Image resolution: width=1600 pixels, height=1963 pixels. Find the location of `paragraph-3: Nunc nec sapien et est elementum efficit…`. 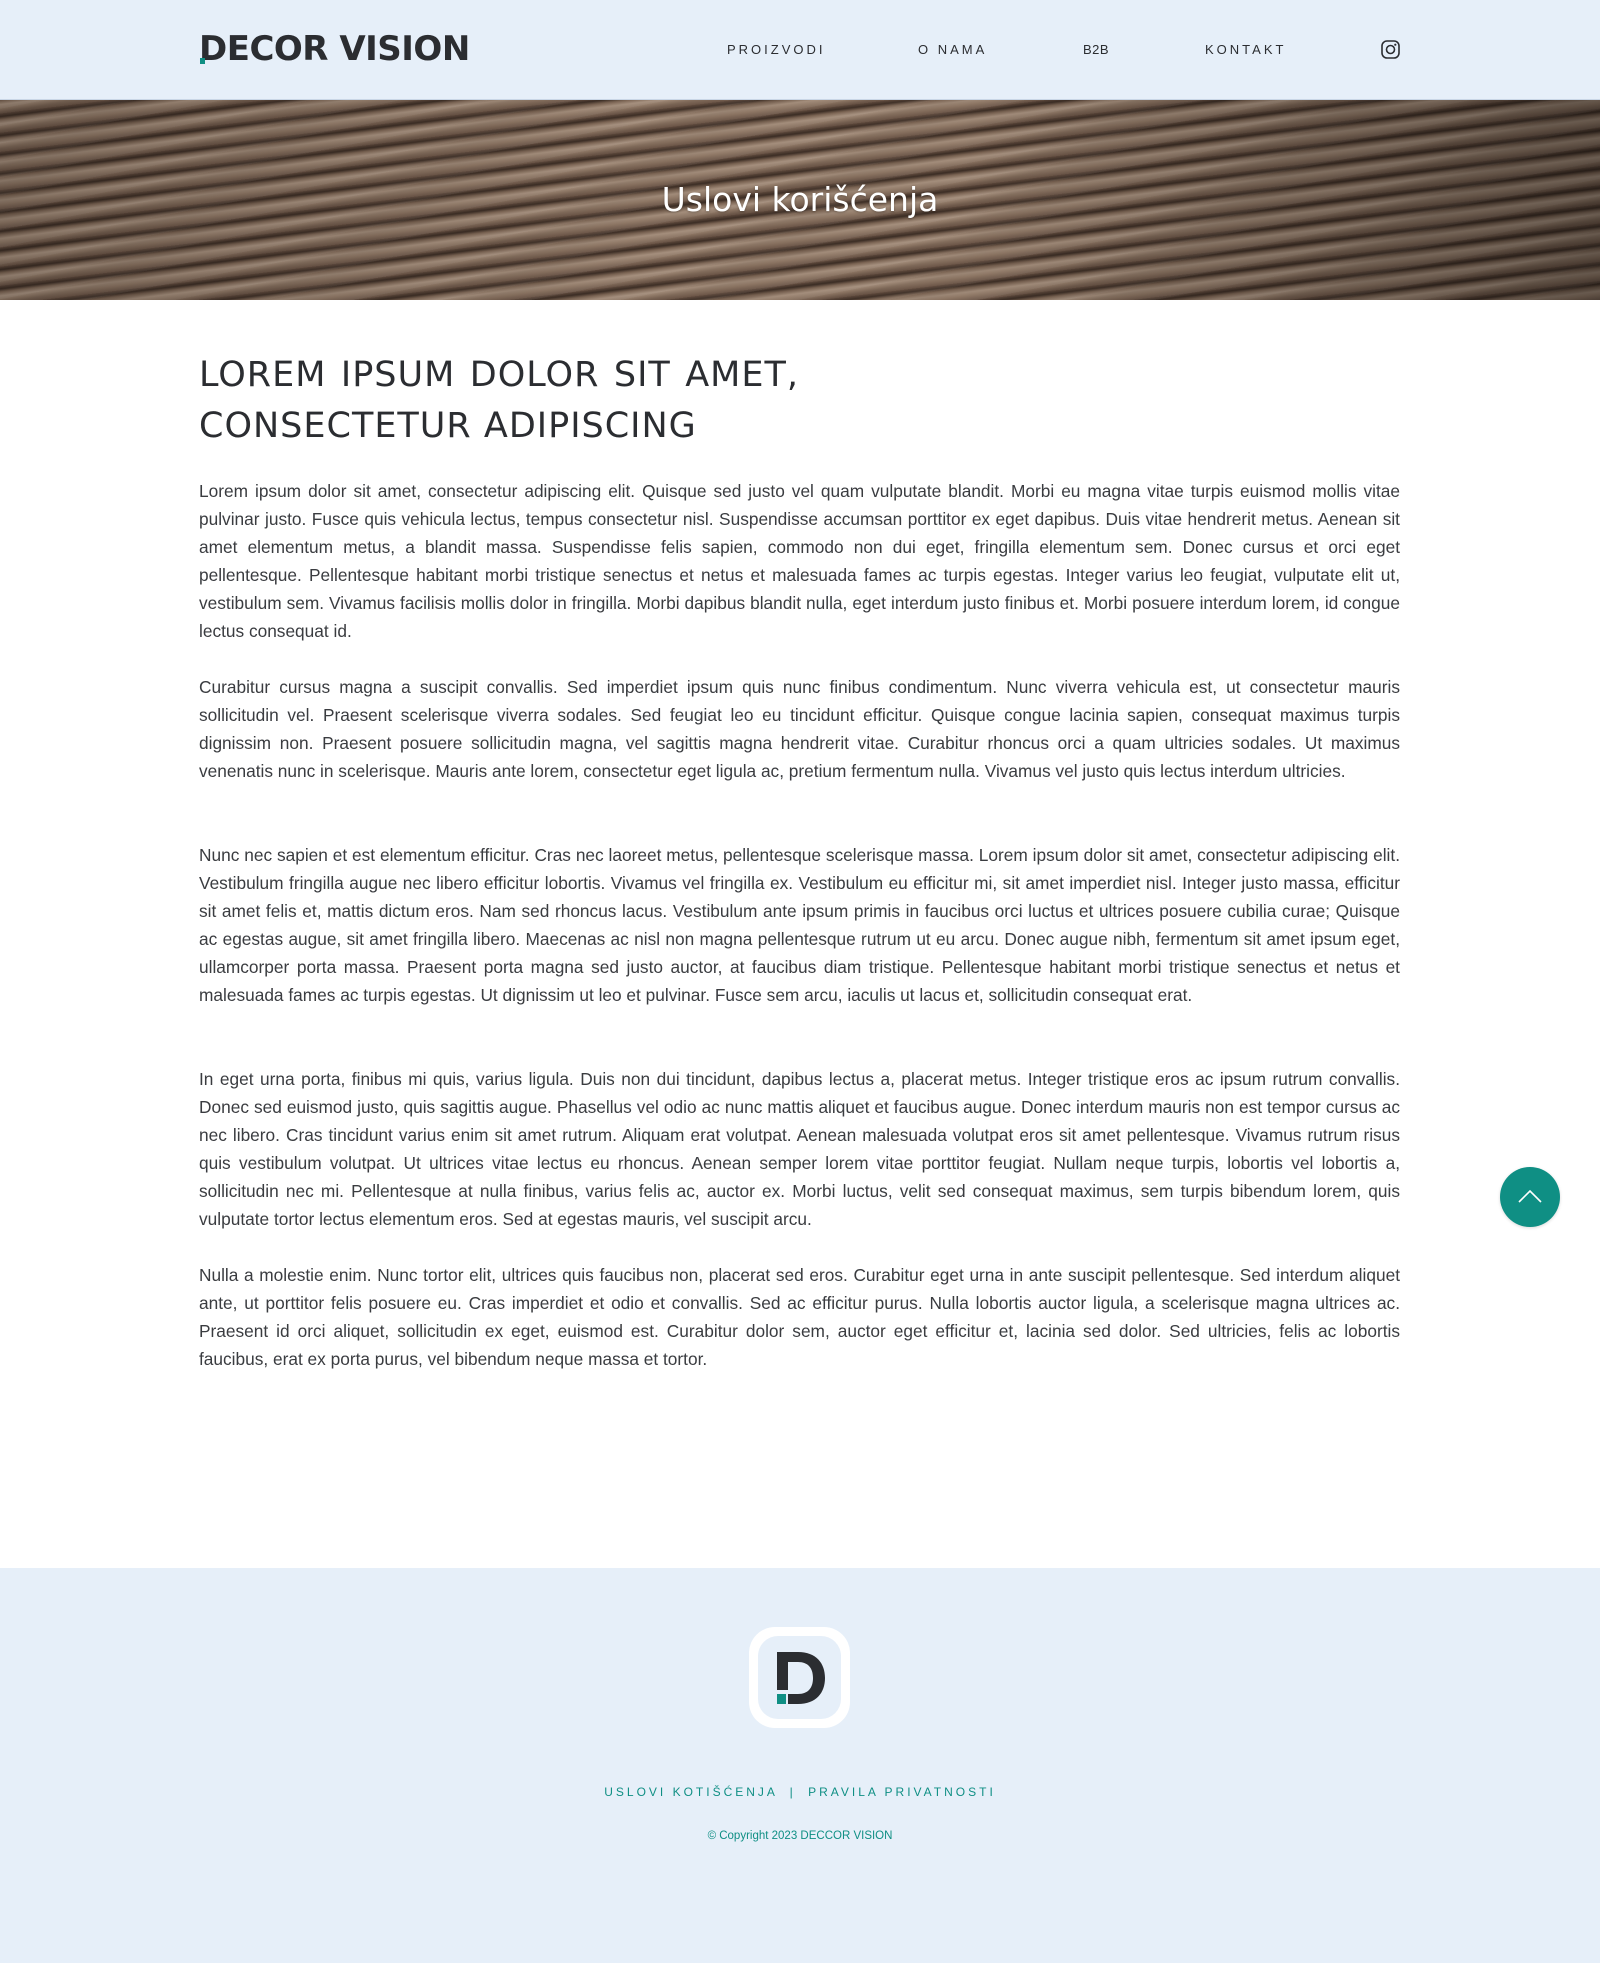

paragraph-3: Nunc nec sapien et est elementum efficit… is located at coordinates (799, 925).